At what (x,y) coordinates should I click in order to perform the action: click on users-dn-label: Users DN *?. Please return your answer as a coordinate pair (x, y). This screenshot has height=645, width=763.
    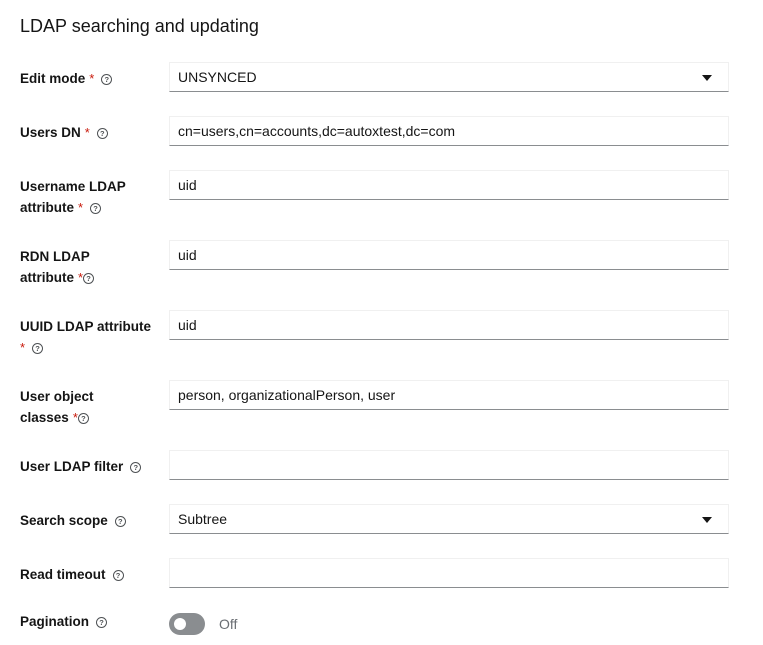
    Looking at the image, I should click on (87, 132).